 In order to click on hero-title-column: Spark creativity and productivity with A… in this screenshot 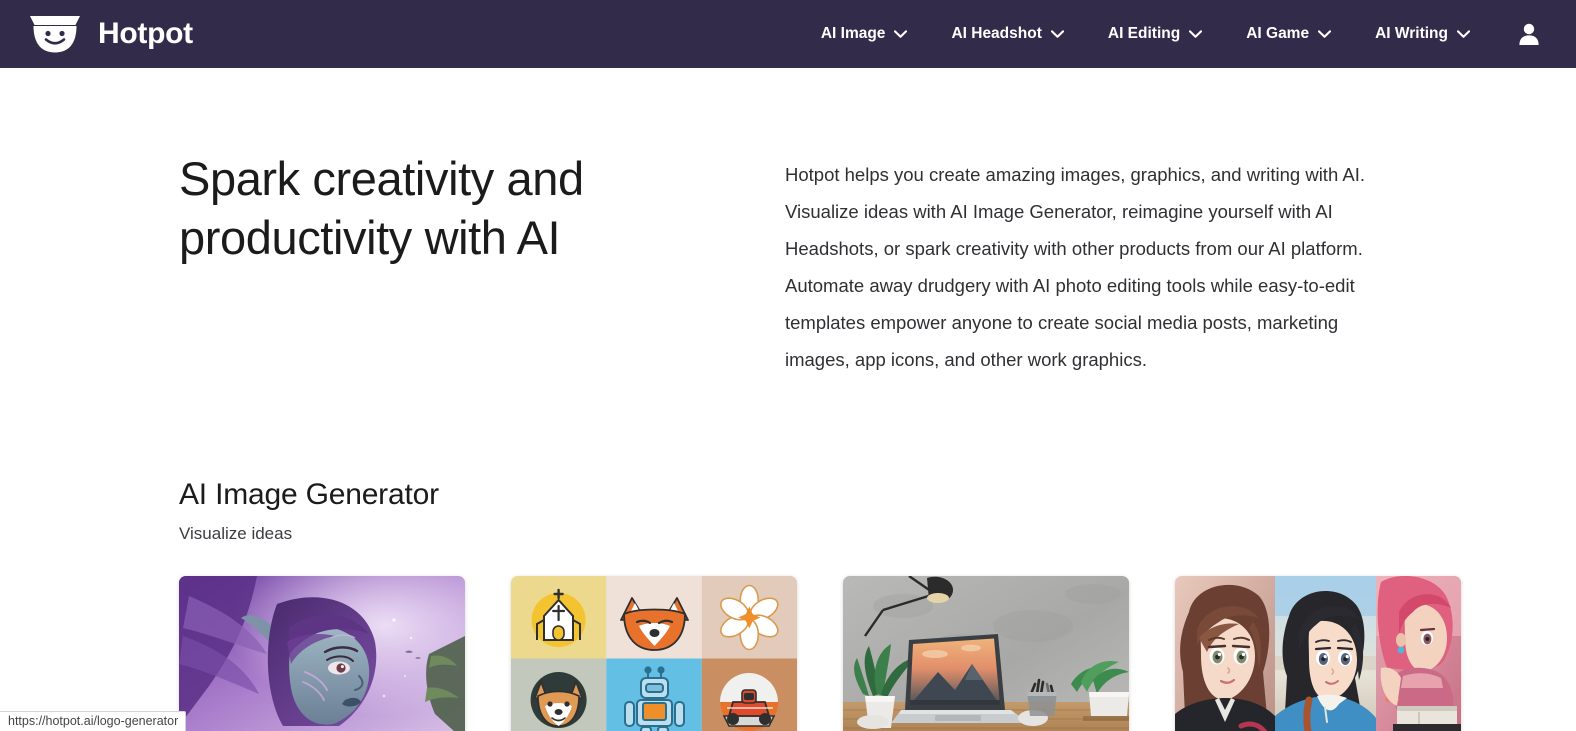, I will do `click(482, 264)`.